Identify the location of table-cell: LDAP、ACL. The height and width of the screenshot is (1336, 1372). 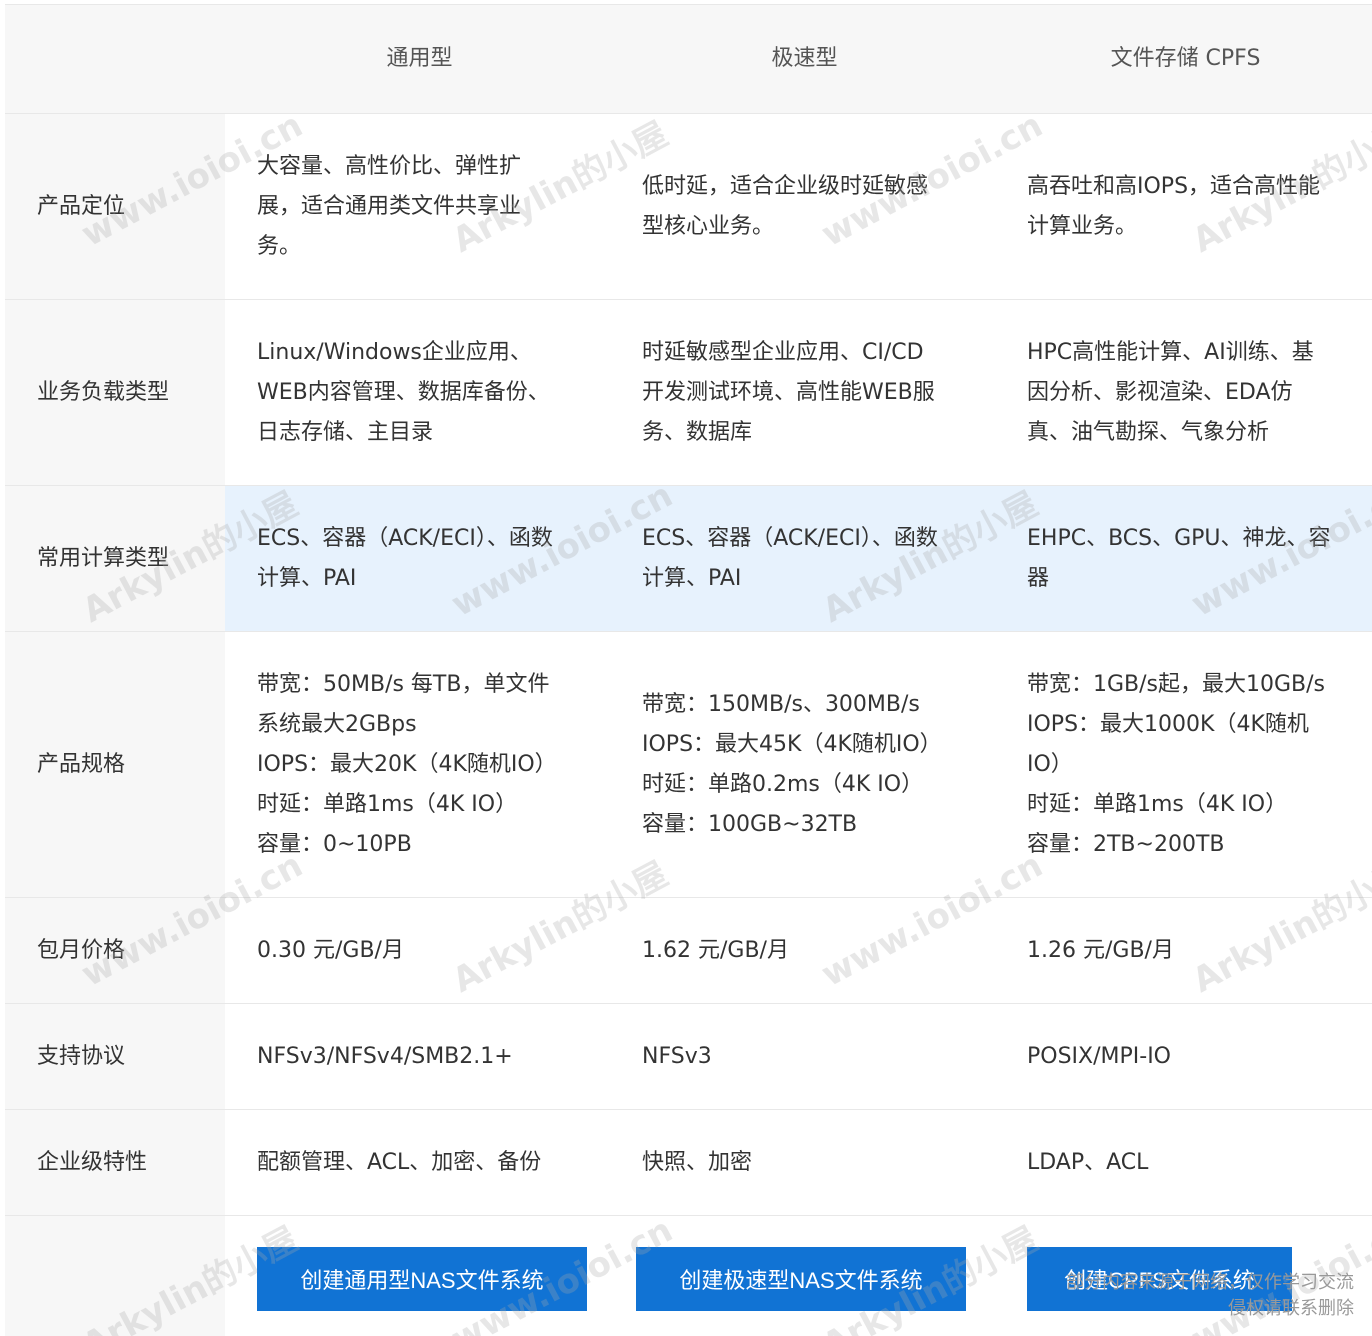
(1088, 1162).